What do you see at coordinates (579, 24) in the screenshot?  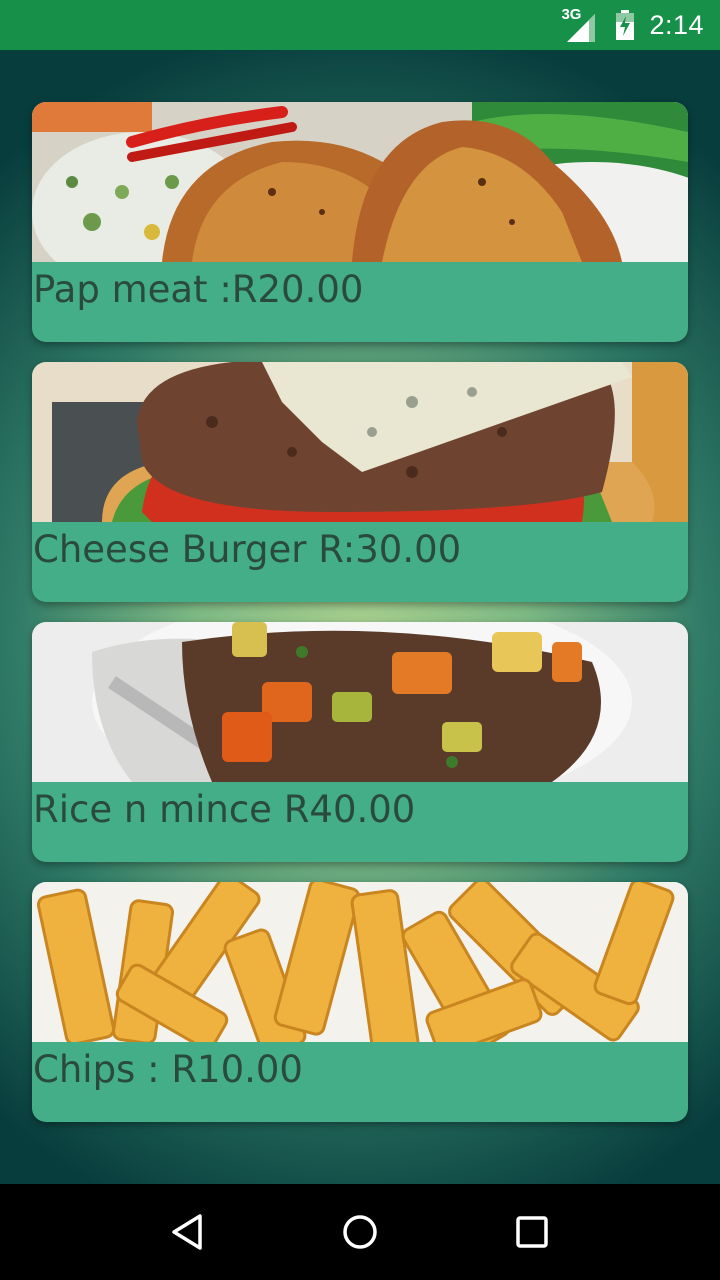 I see `signal-icon: 3G` at bounding box center [579, 24].